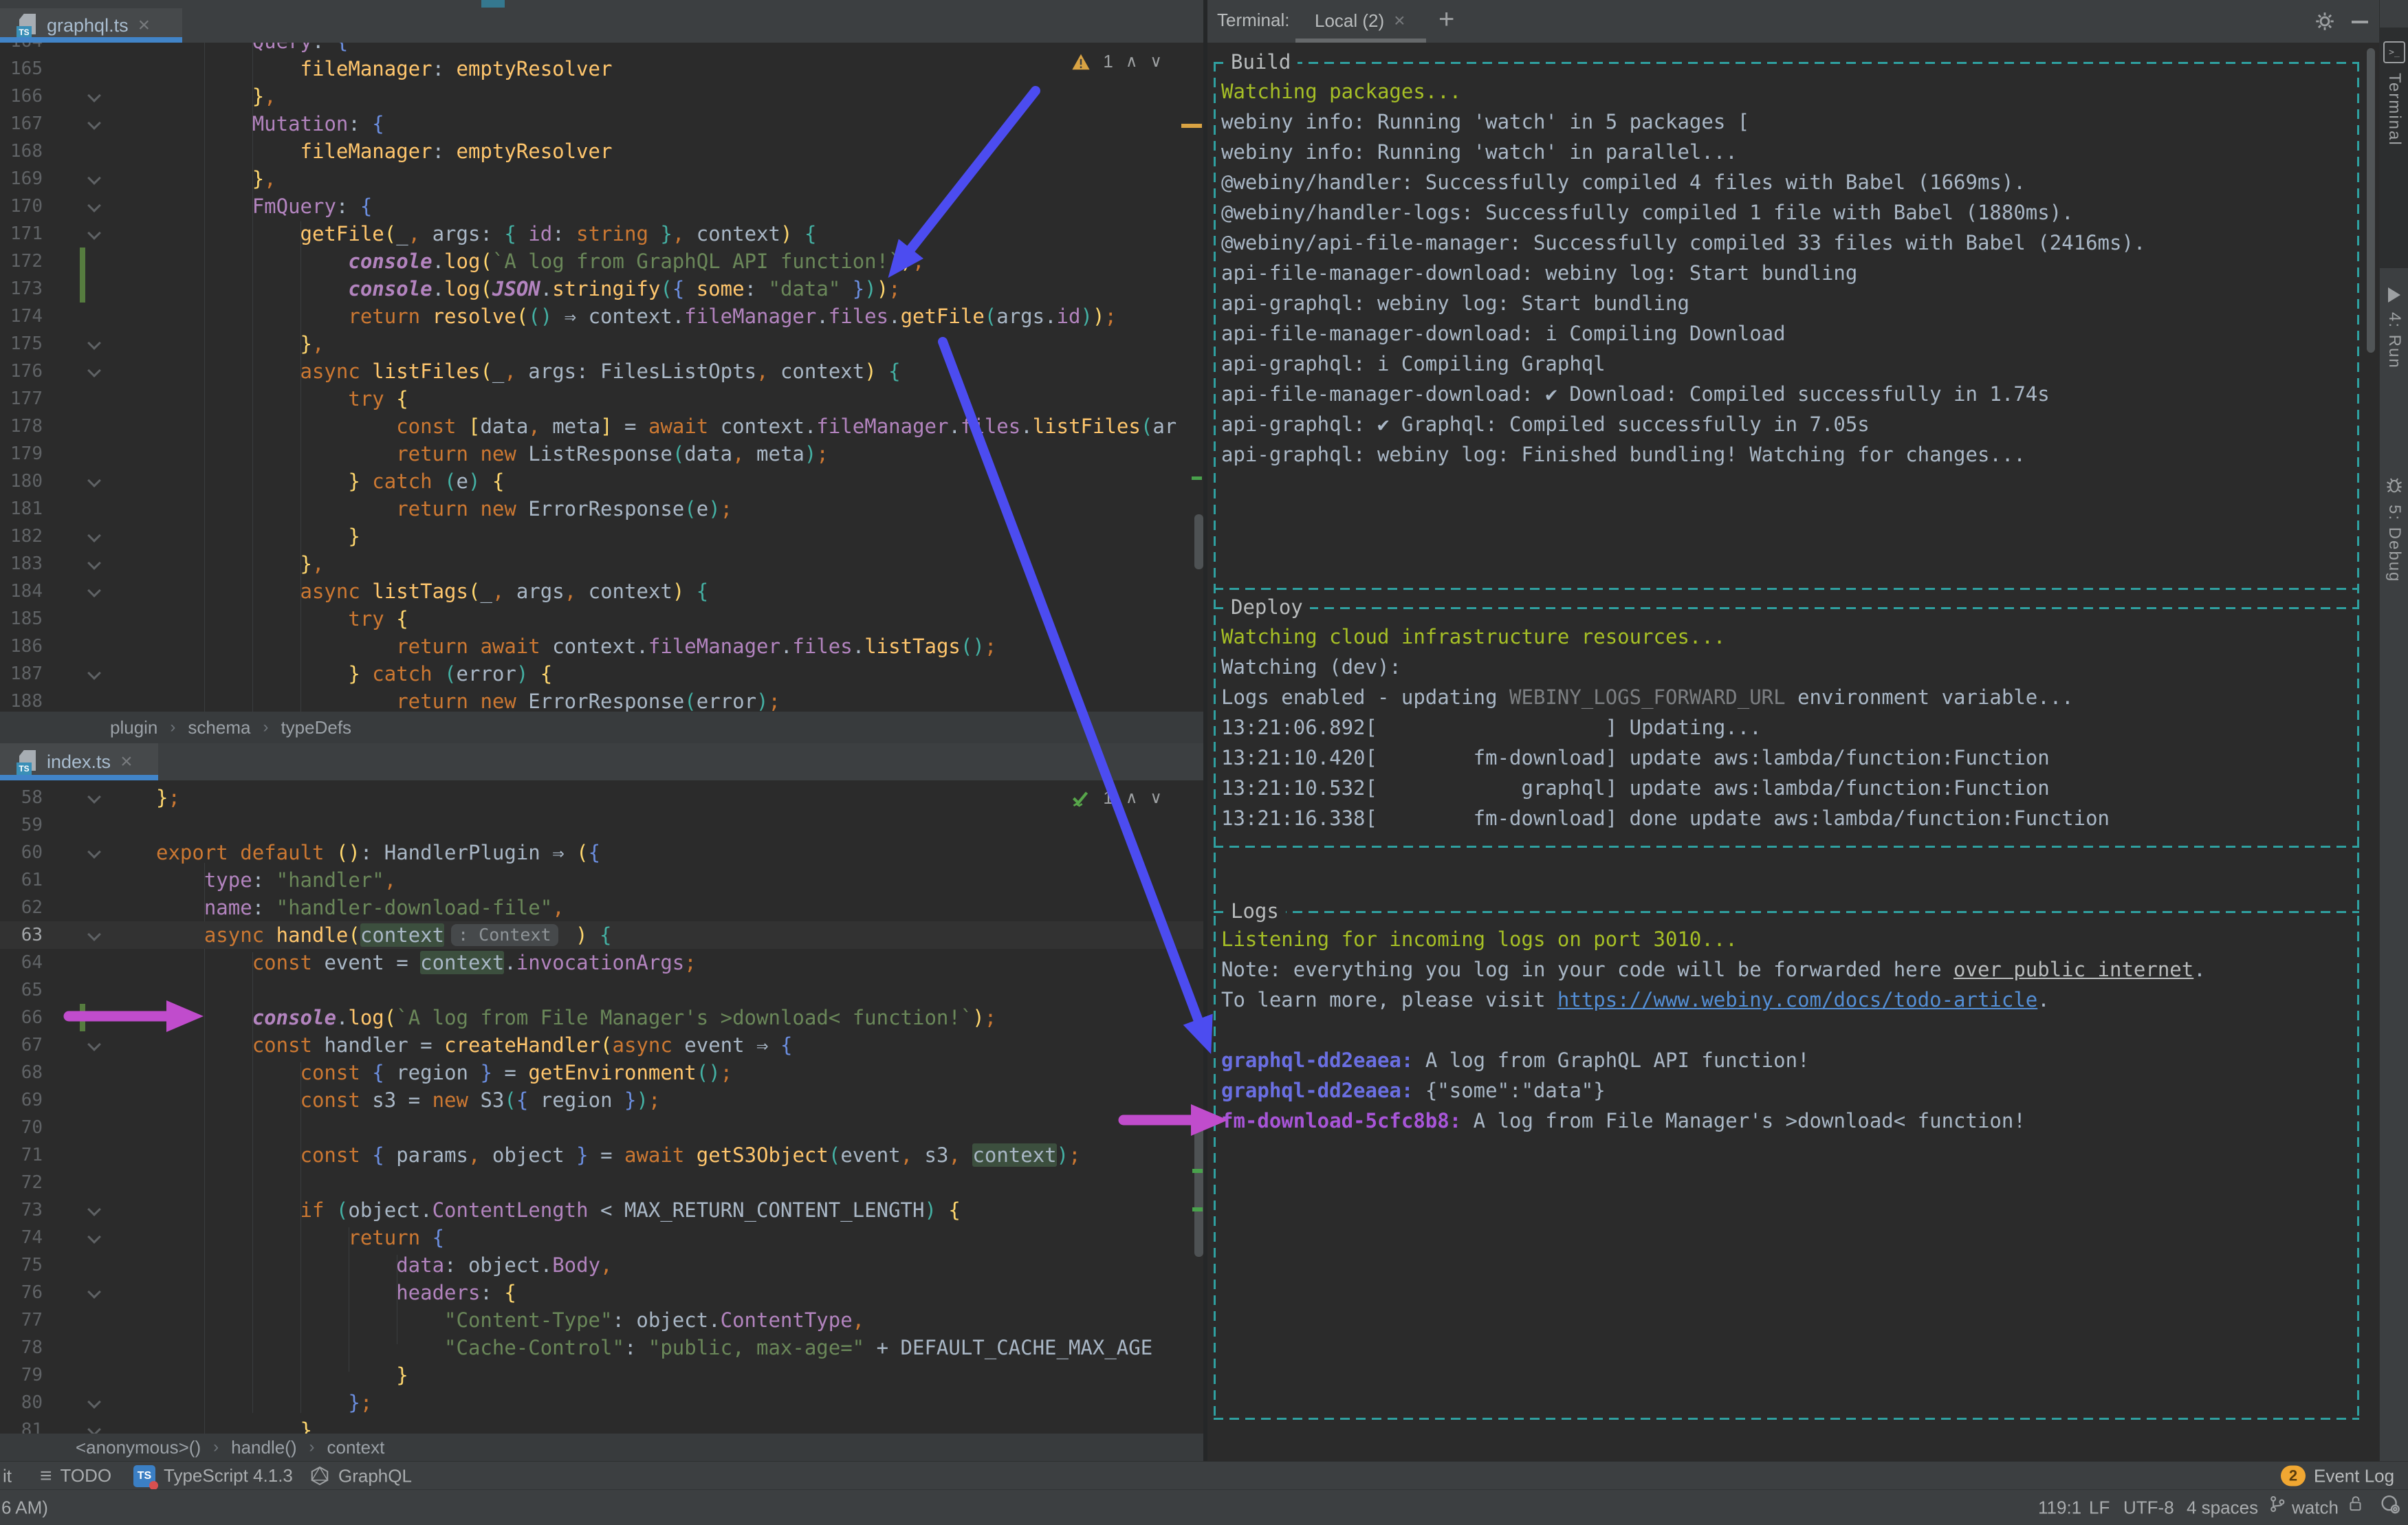 This screenshot has width=2408, height=1525. I want to click on line-number: 165, so click(26, 68).